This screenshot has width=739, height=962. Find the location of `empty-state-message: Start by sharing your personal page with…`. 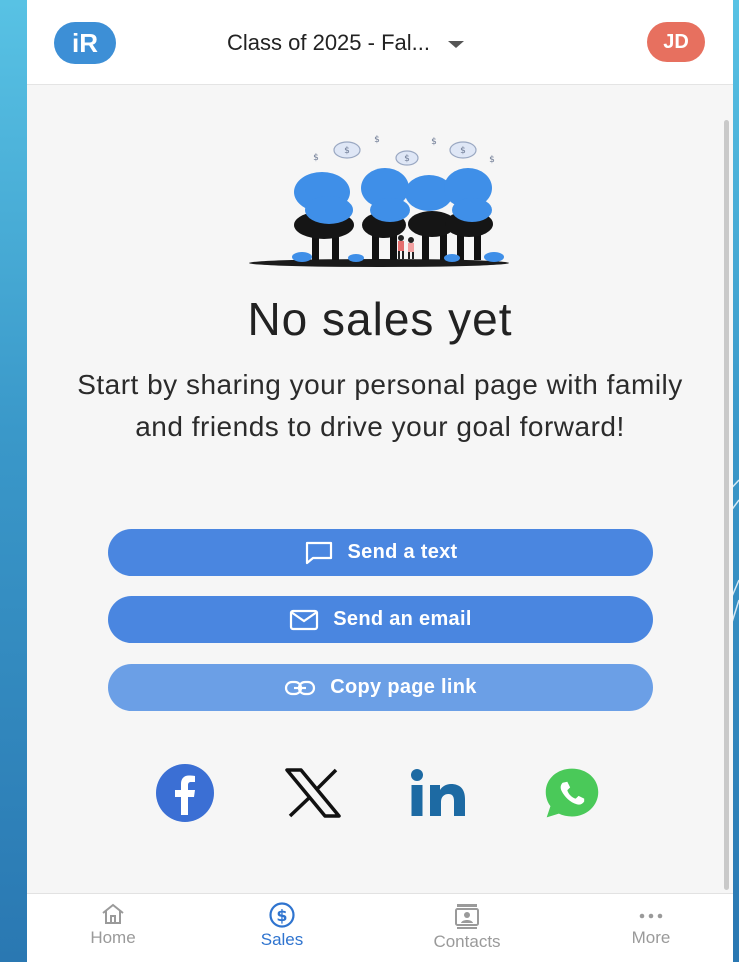

empty-state-message: Start by sharing your personal page with… is located at coordinates (380, 405).